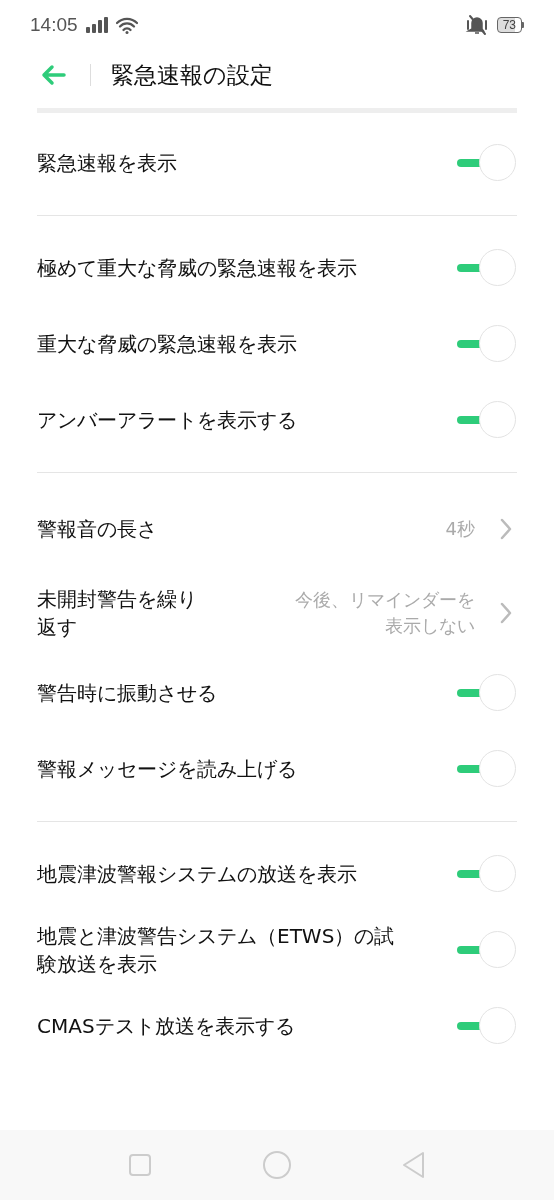 The height and width of the screenshot is (1200, 554). I want to click on setting-label: 極めて重大な脅威の緊急速報を表示, so click(197, 268).